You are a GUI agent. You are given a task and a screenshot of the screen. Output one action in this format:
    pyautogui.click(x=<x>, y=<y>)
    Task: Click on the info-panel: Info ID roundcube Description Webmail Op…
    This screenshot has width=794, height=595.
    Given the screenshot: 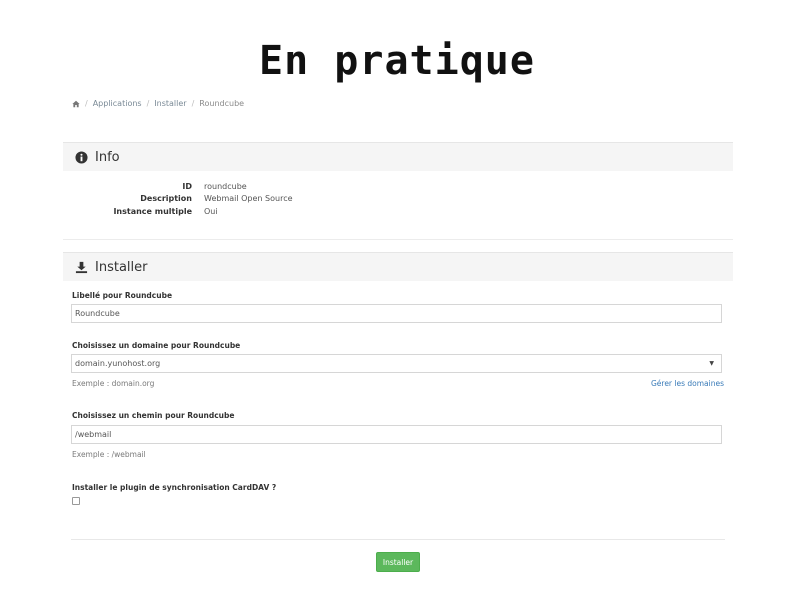 What is the action you would take?
    pyautogui.click(x=398, y=191)
    